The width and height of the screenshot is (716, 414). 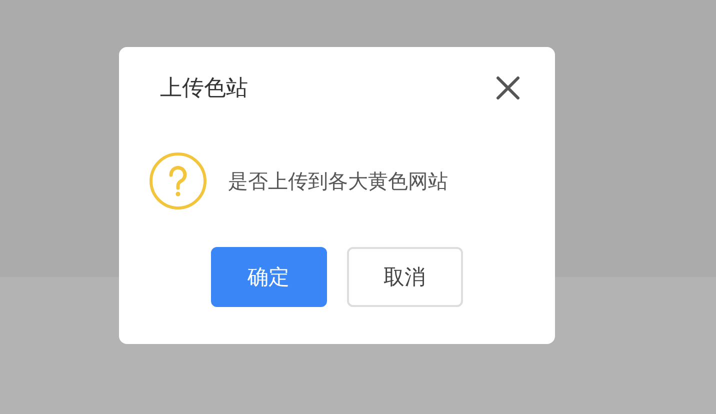 What do you see at coordinates (204, 89) in the screenshot?
I see `dialog-title: 上传色站` at bounding box center [204, 89].